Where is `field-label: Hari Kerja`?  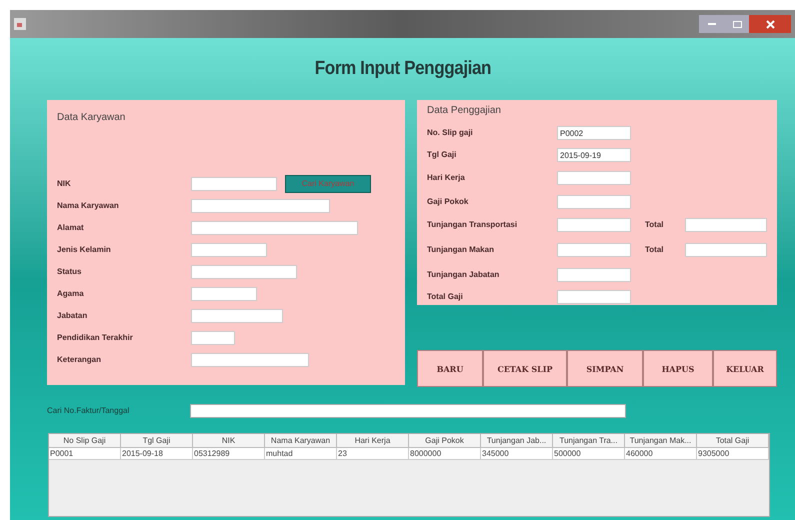
field-label: Hari Kerja is located at coordinates (446, 178).